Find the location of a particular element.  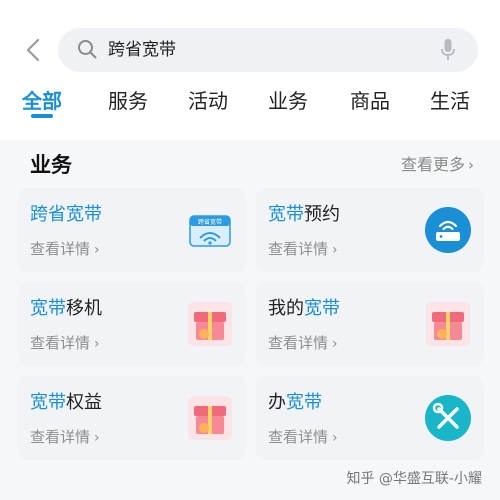

card-cross-province-broadband: 跨省宽带 查看详情 › 跨省宽带 is located at coordinates (132, 230).